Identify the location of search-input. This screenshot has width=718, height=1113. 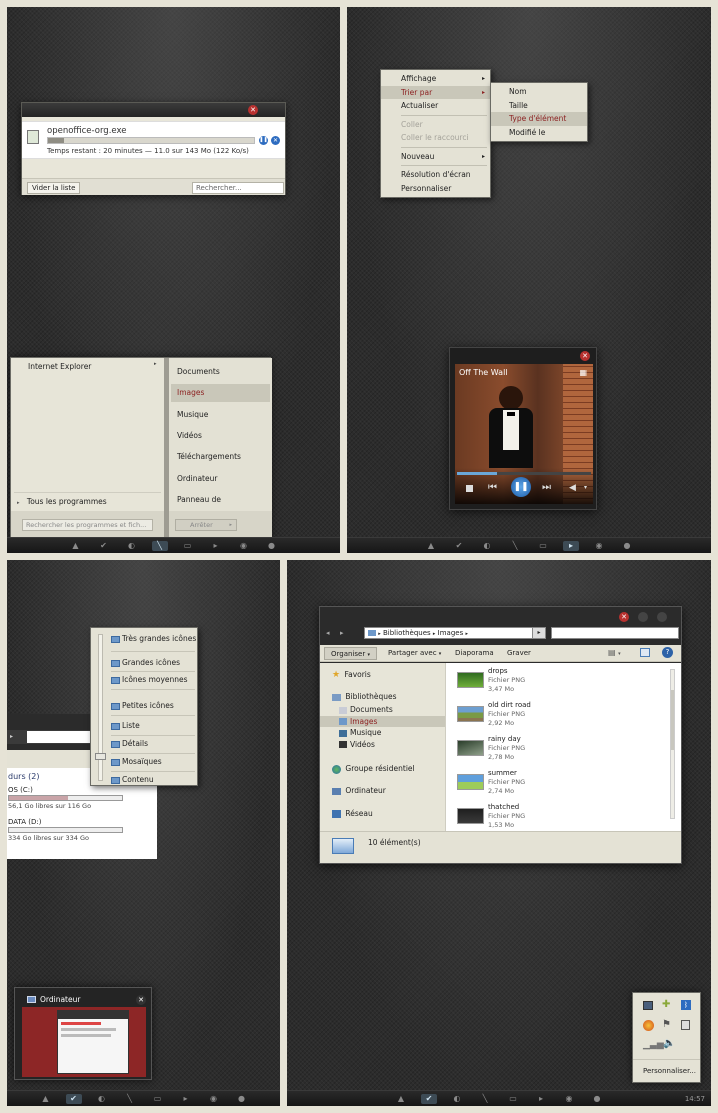
(615, 633).